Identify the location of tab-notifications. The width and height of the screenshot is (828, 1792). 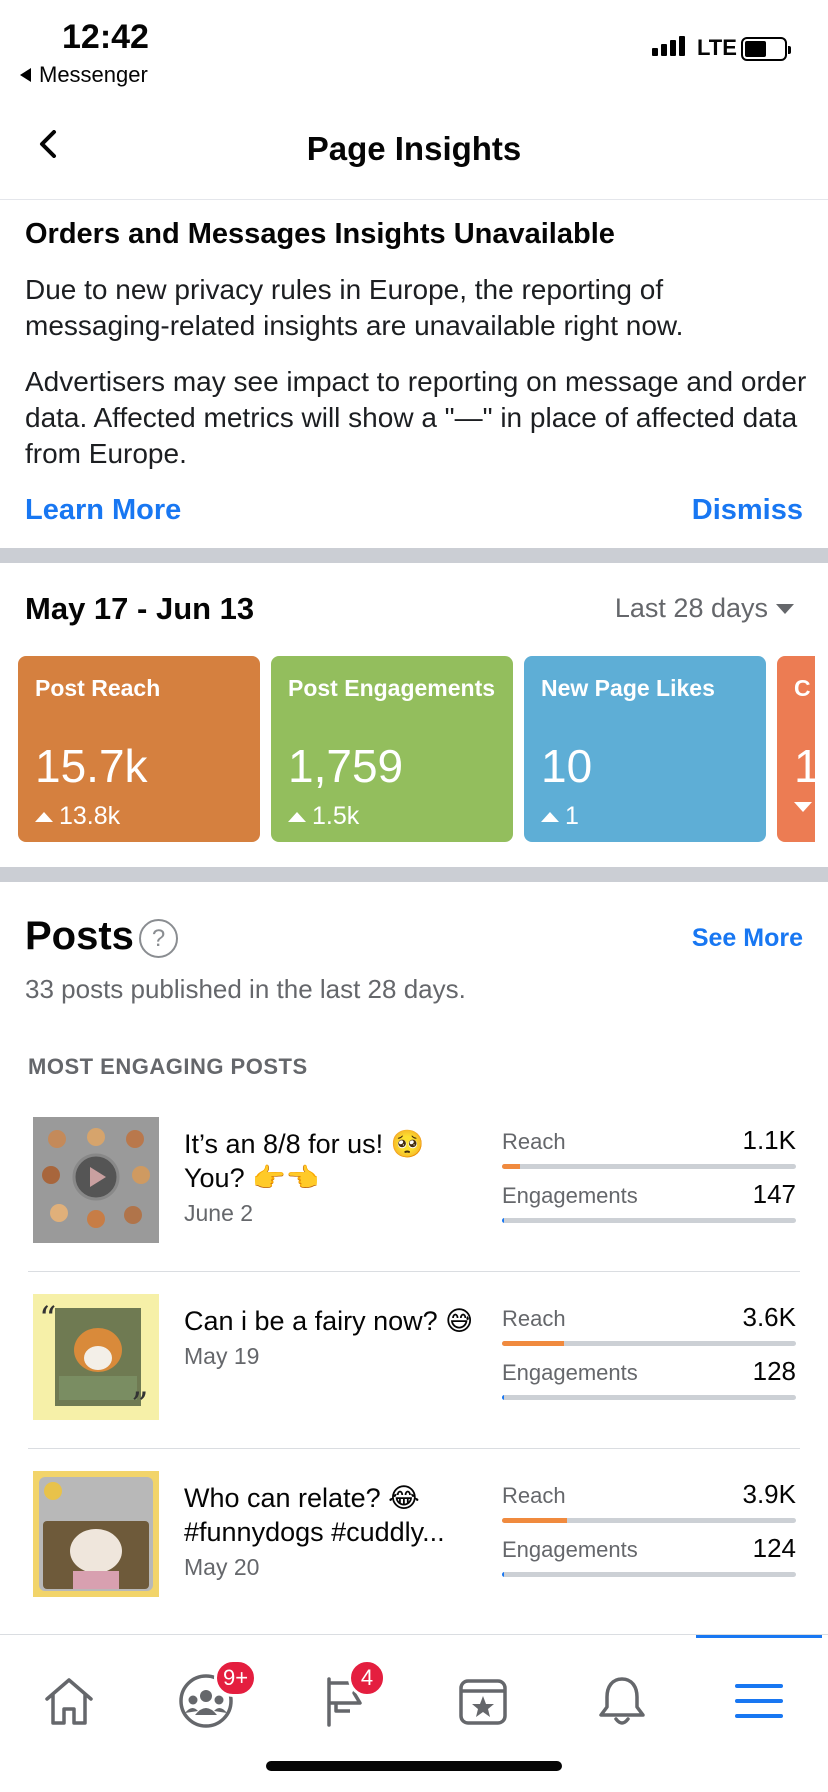
(622, 1701).